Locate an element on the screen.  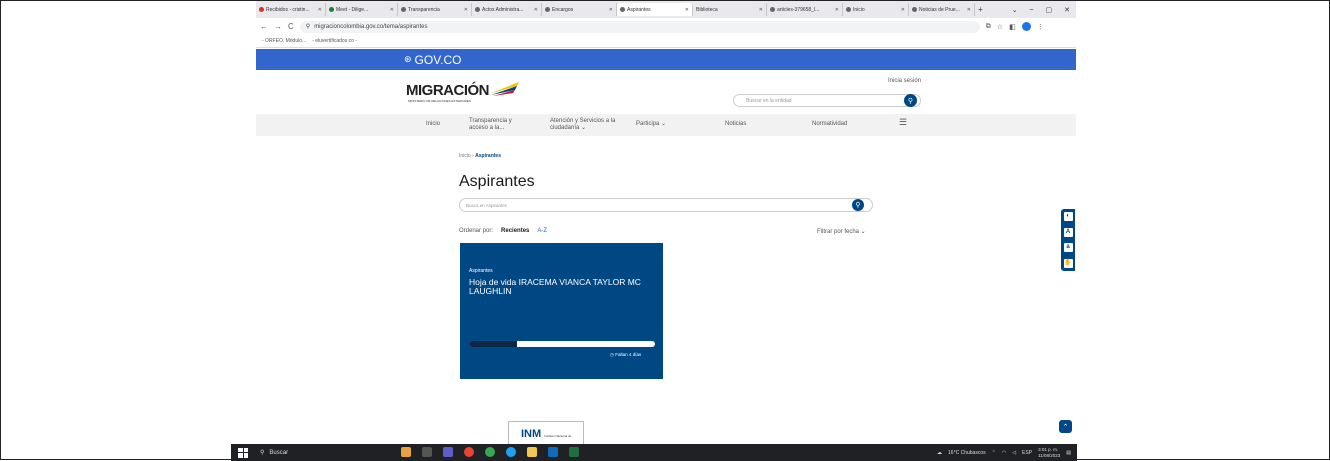
speaker-icon: ◁ is located at coordinates (1014, 453).